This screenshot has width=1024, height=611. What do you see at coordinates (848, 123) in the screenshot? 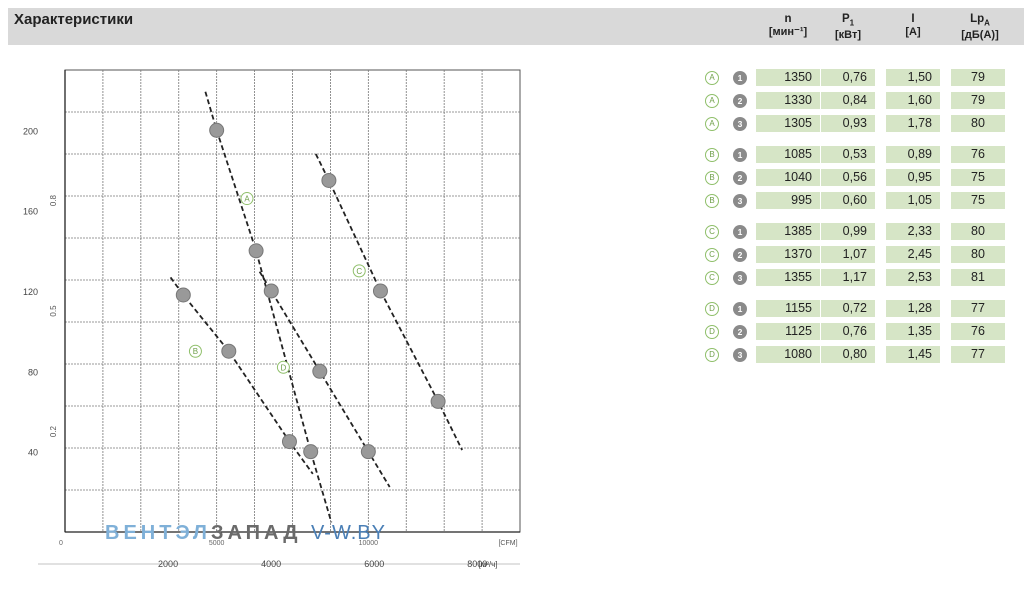
I see `cell-p1: 0,93` at bounding box center [848, 123].